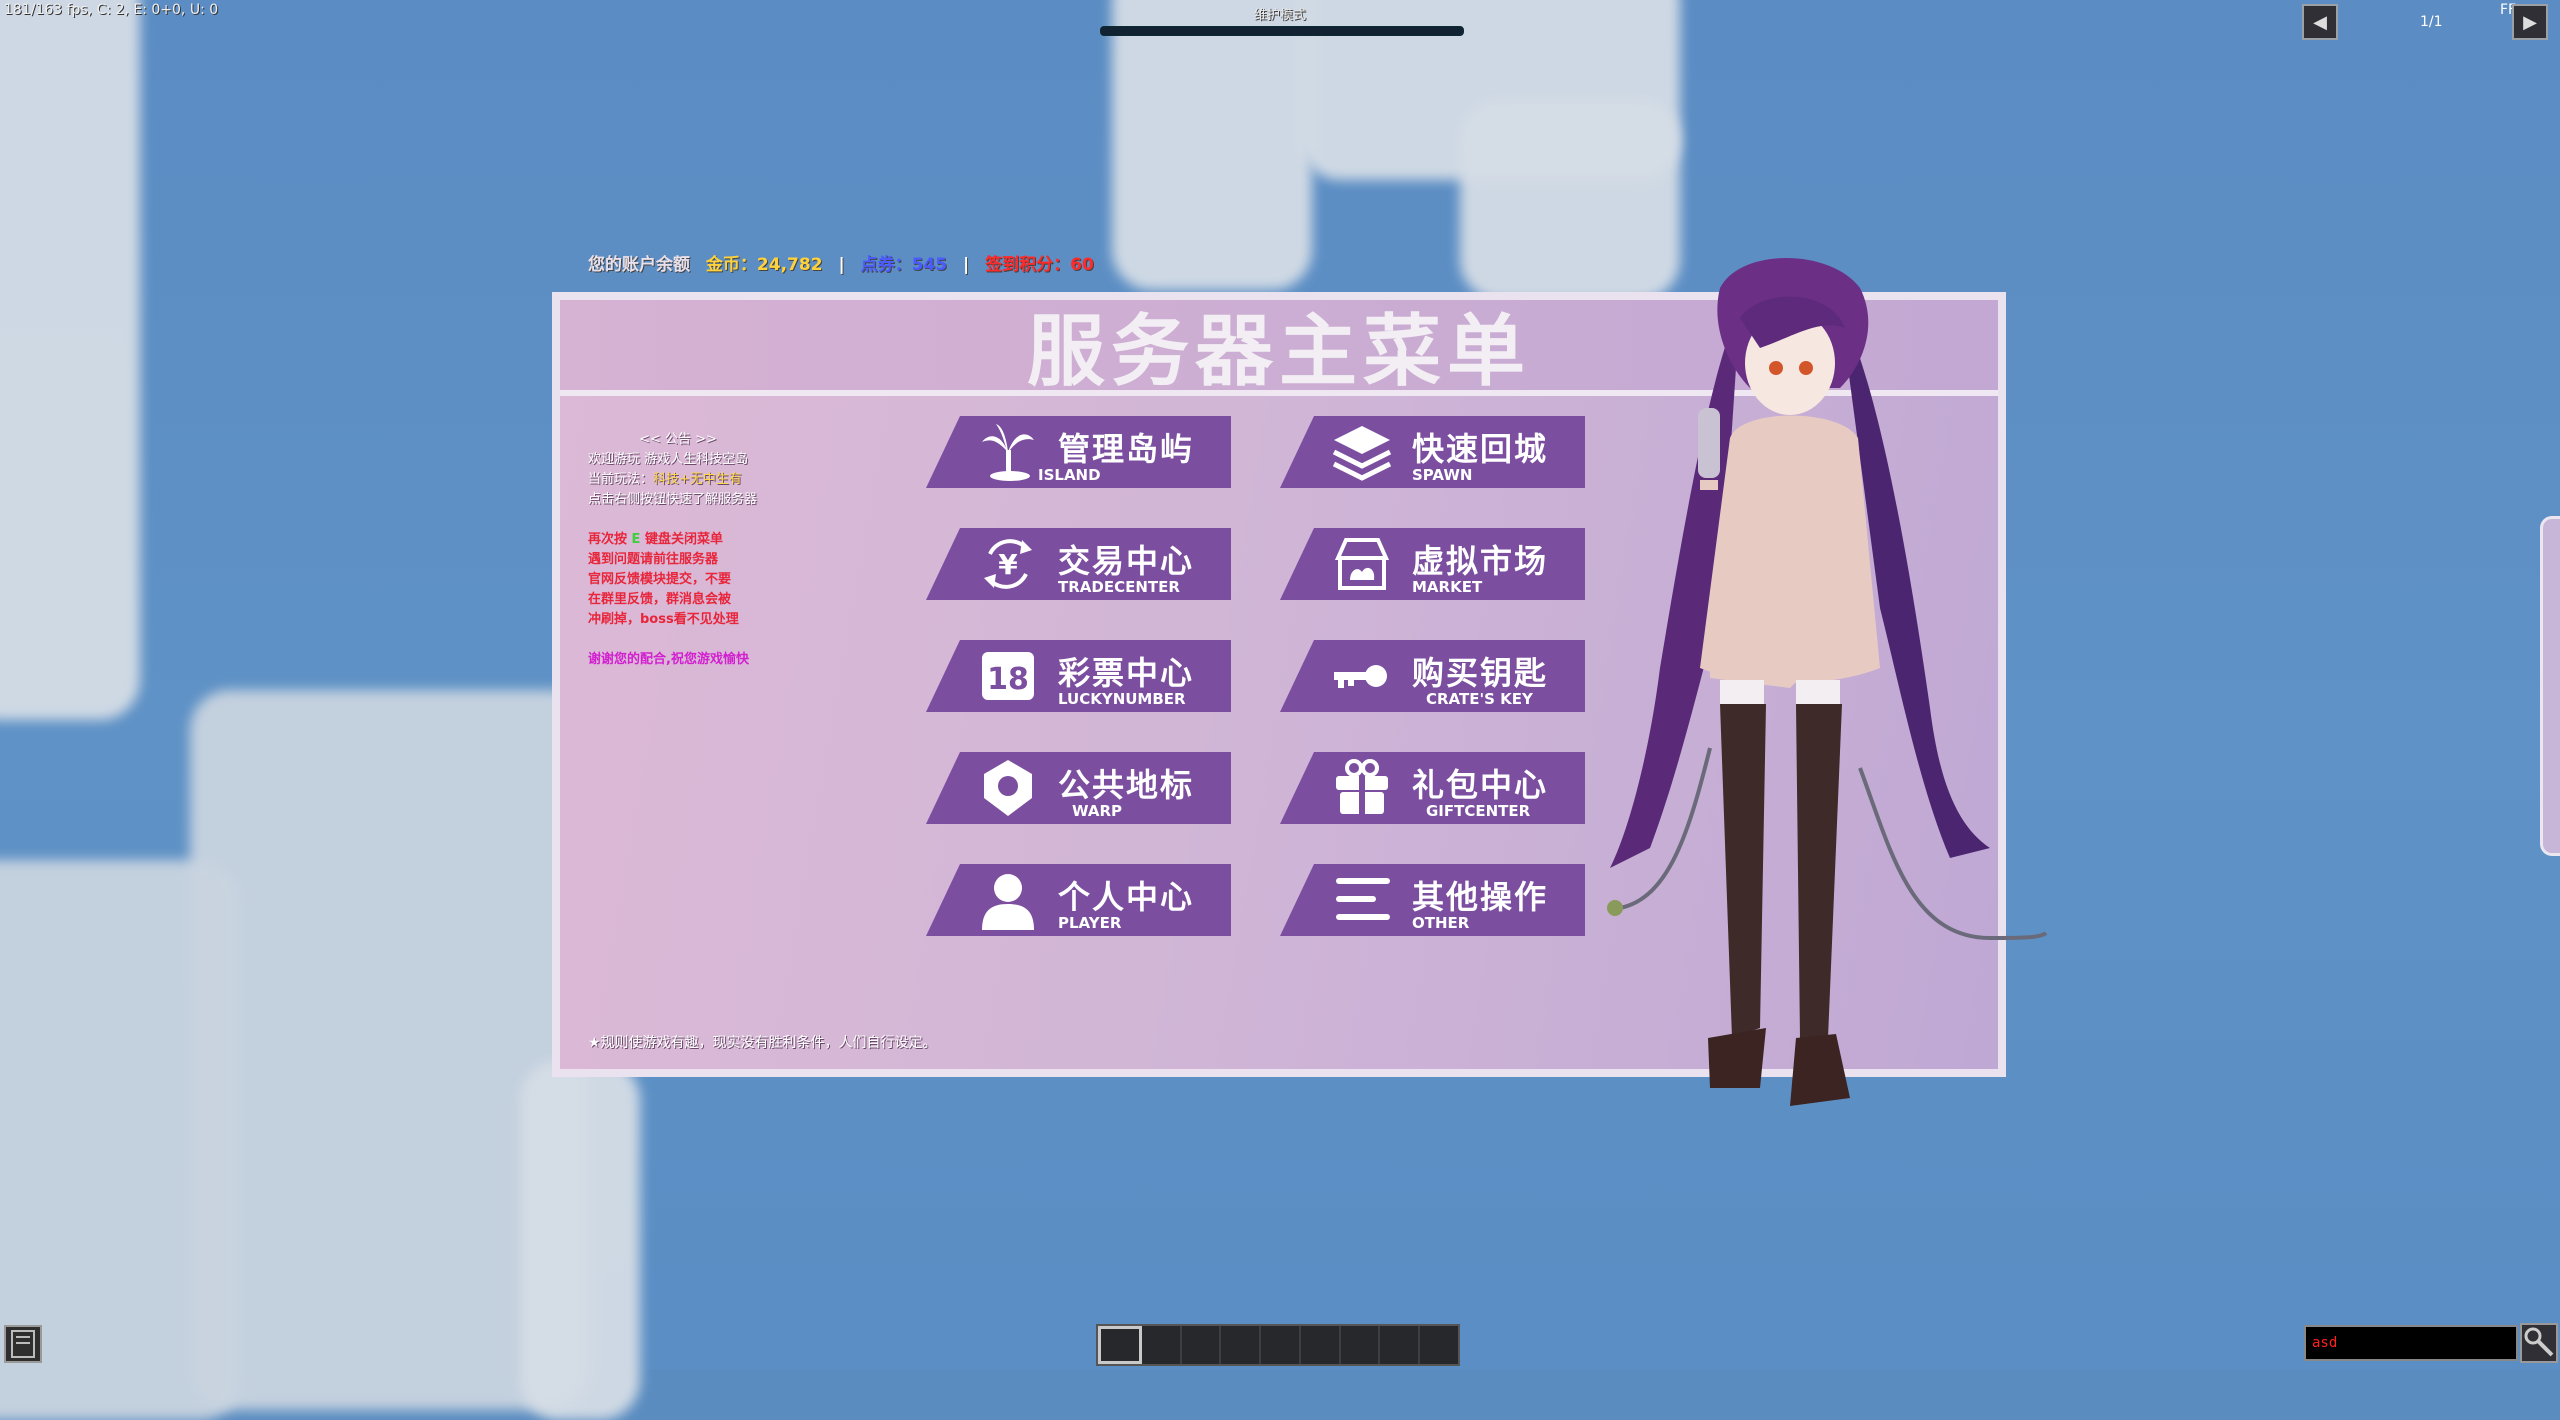 Image resolution: width=2560 pixels, height=1420 pixels. I want to click on warp-button: 公共地标 WARP, so click(1078, 788).